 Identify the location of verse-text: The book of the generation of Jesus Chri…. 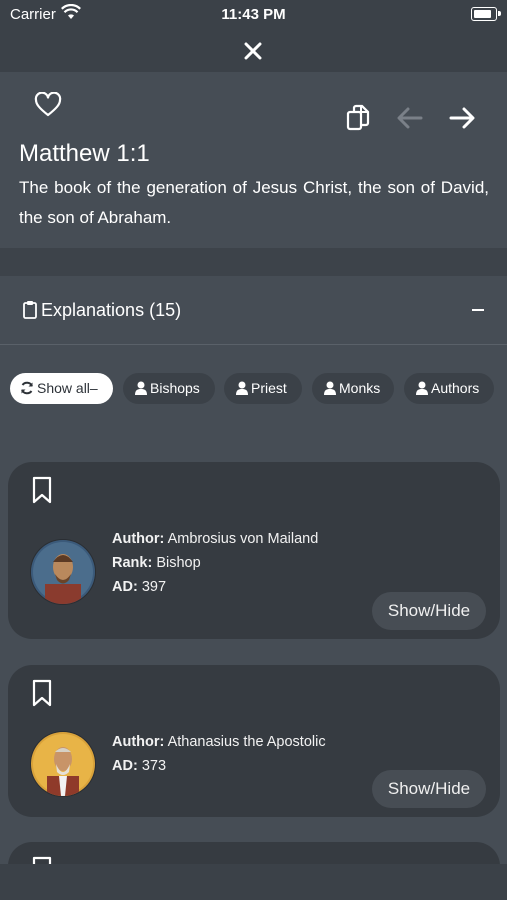
(254, 202).